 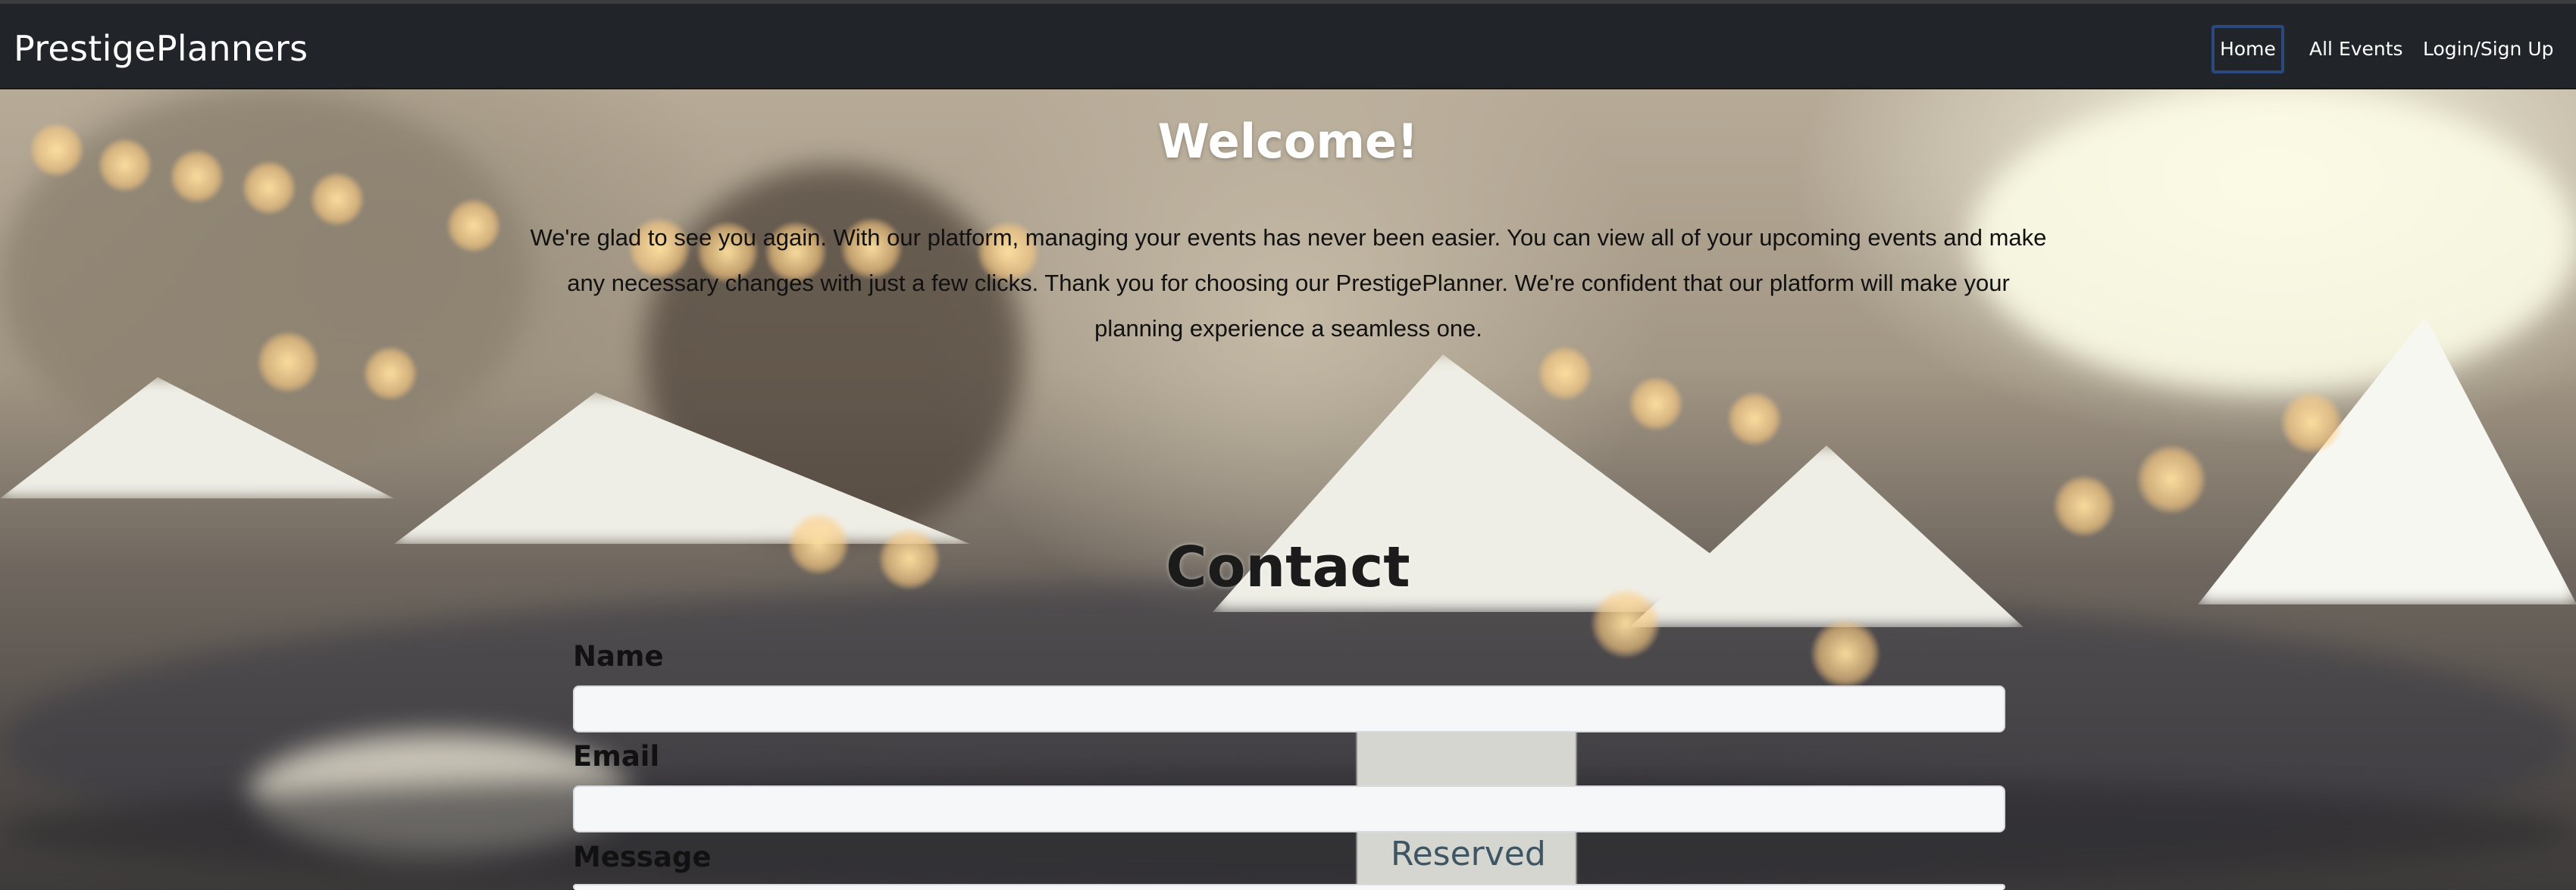 What do you see at coordinates (2356, 49) in the screenshot?
I see `nav-link-all-events: All Events` at bounding box center [2356, 49].